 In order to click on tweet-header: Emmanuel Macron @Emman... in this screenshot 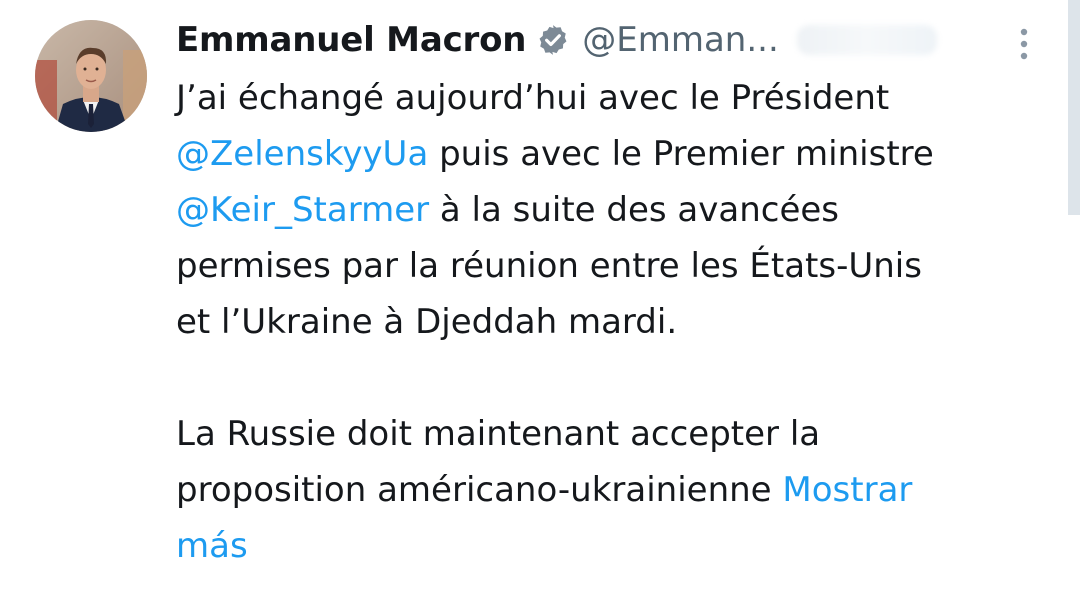, I will do `click(556, 40)`.